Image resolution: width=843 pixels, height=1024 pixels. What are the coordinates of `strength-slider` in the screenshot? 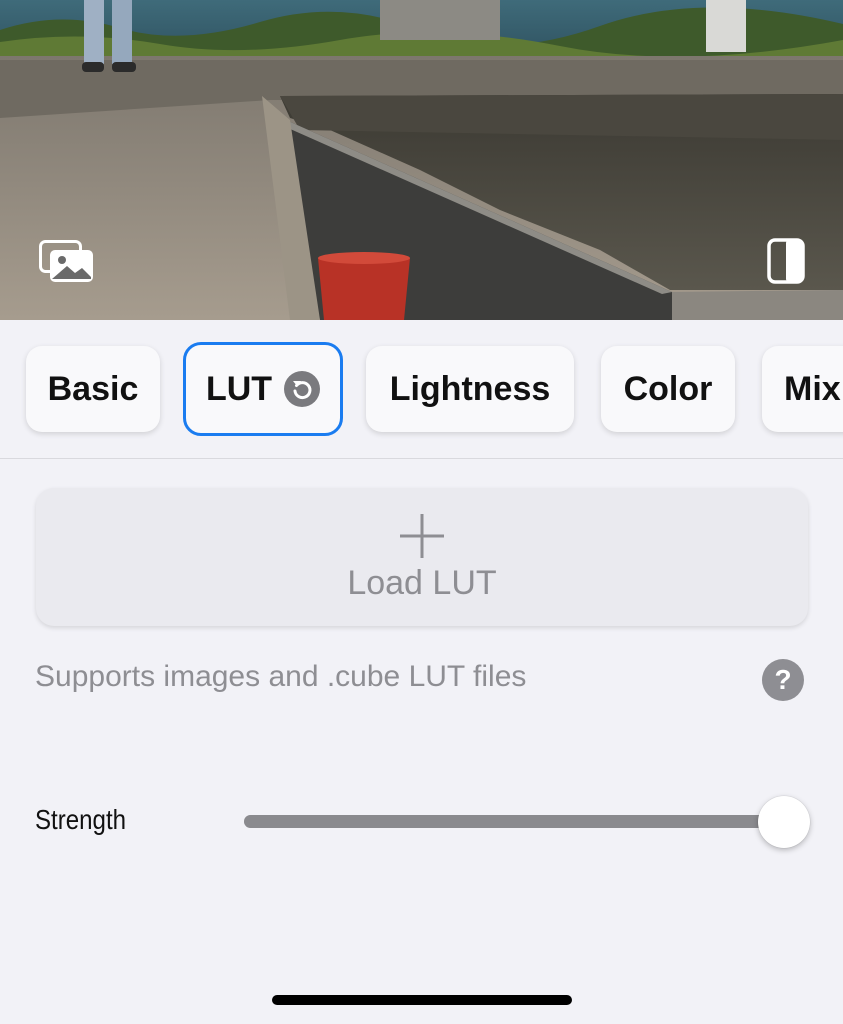 It's located at (527, 822).